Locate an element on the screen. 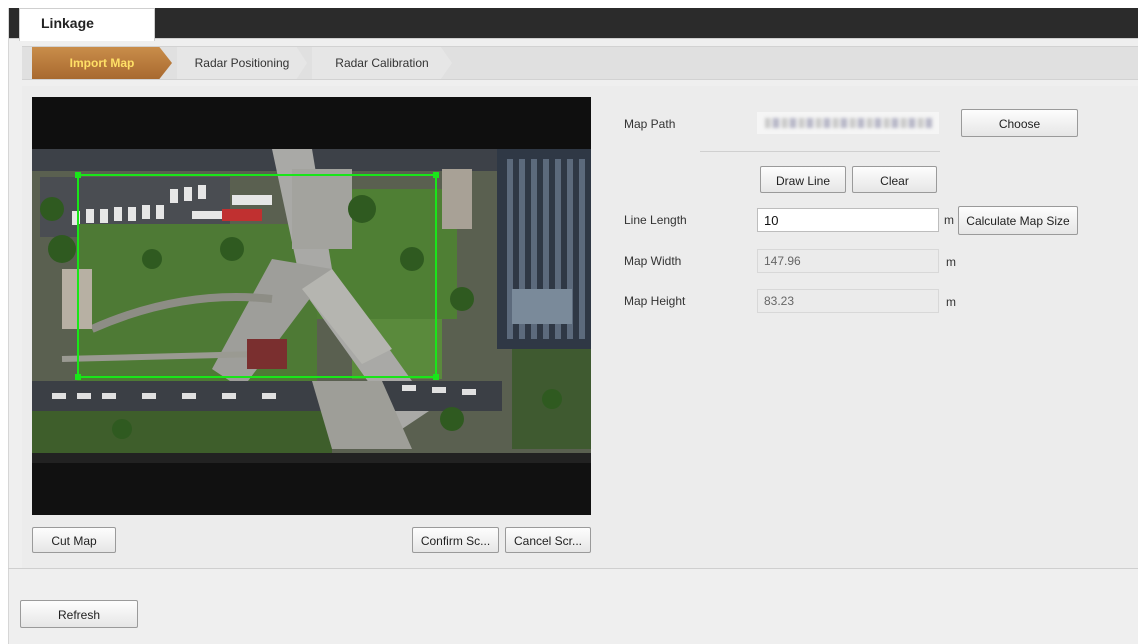  calculate-map-size-button: Calculate Map Size is located at coordinates (1018, 220).